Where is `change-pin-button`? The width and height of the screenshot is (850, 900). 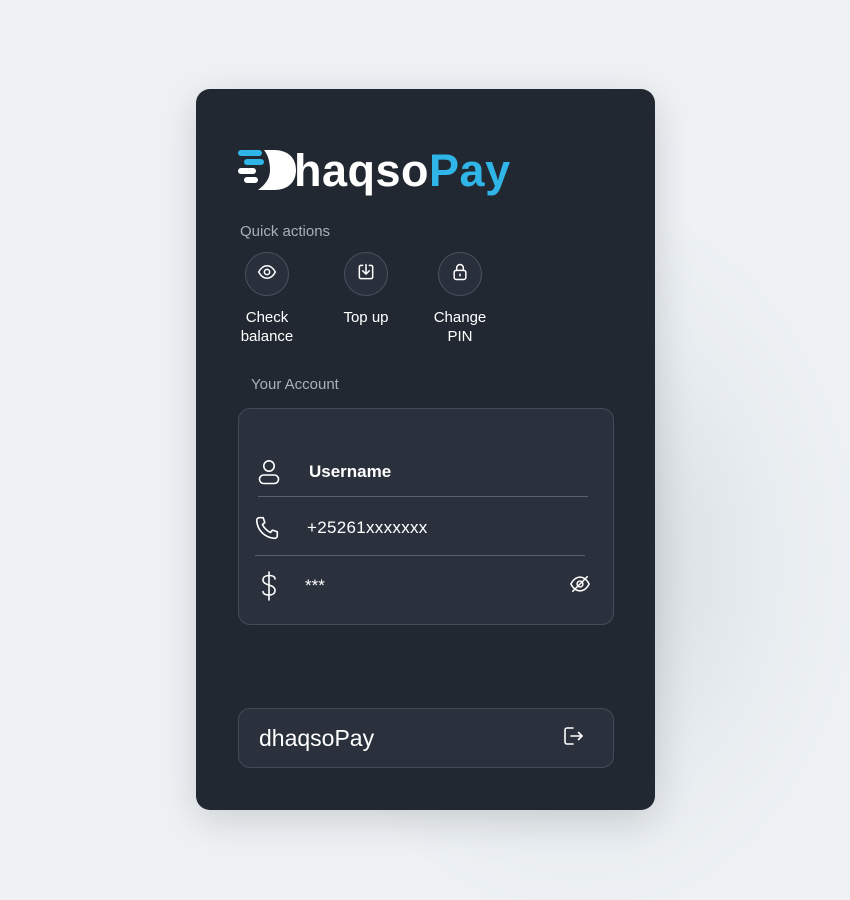 change-pin-button is located at coordinates (460, 274).